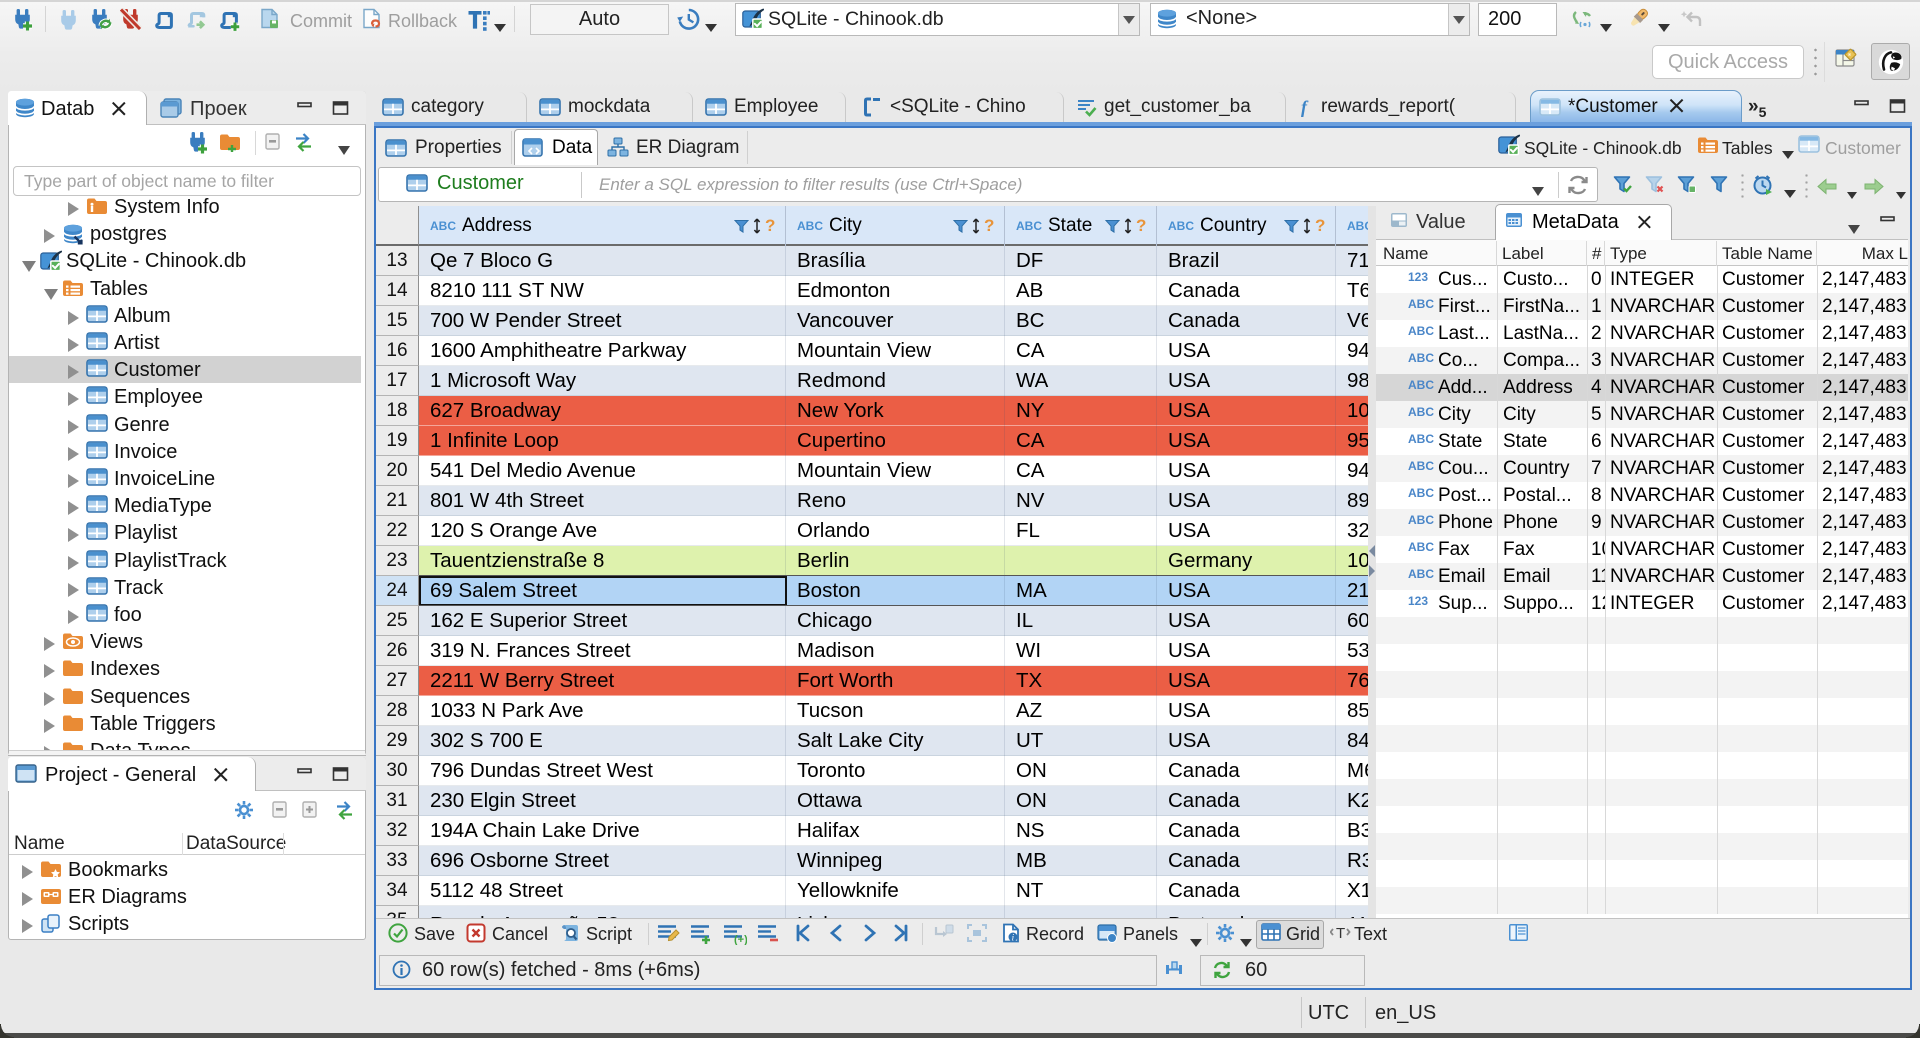 The image size is (1920, 1038). Describe the element at coordinates (1305, 107) in the screenshot. I see `svg-text: f` at that location.